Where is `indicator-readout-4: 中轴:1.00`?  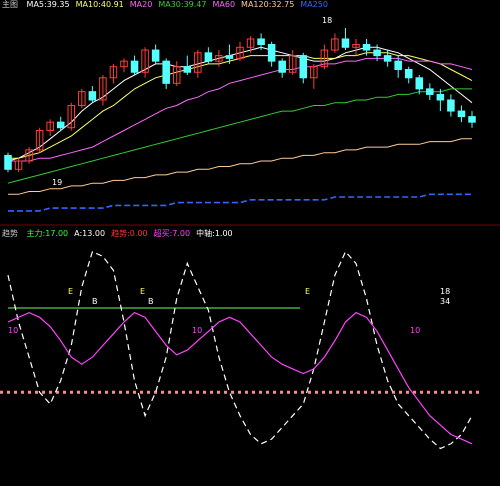
indicator-readout-4: 中轴:1.00 is located at coordinates (214, 233).